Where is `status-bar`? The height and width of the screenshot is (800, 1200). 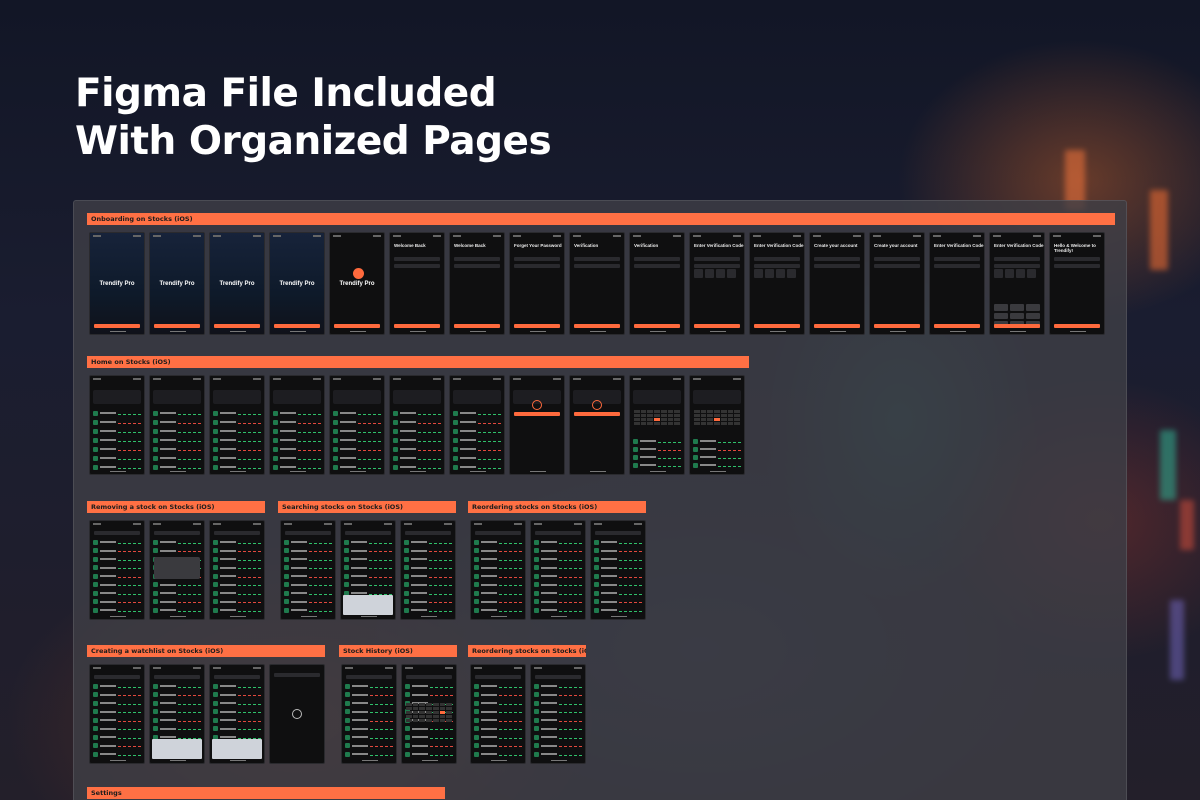
status-bar is located at coordinates (618, 524).